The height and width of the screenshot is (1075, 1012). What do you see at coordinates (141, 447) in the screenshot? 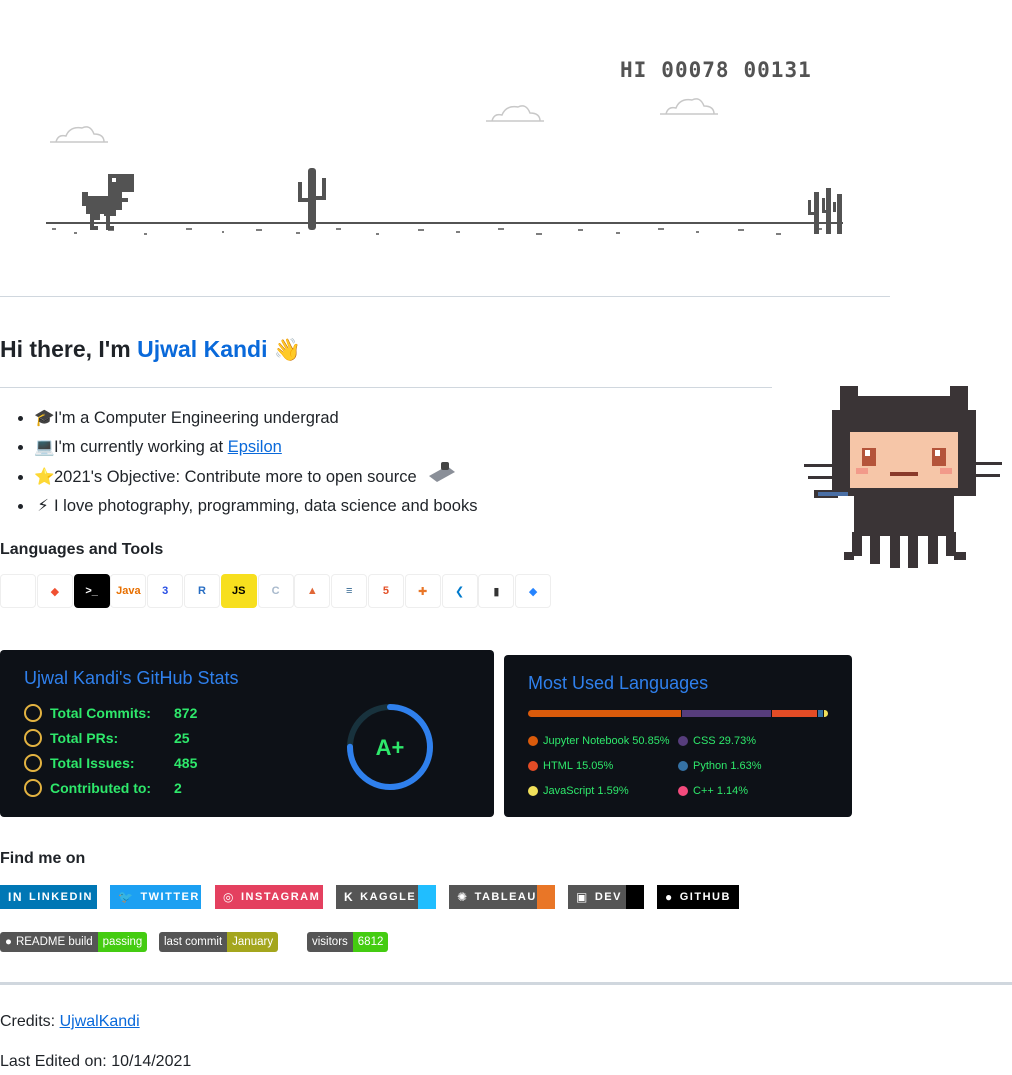
I see `about-text: I'm currently working at` at bounding box center [141, 447].